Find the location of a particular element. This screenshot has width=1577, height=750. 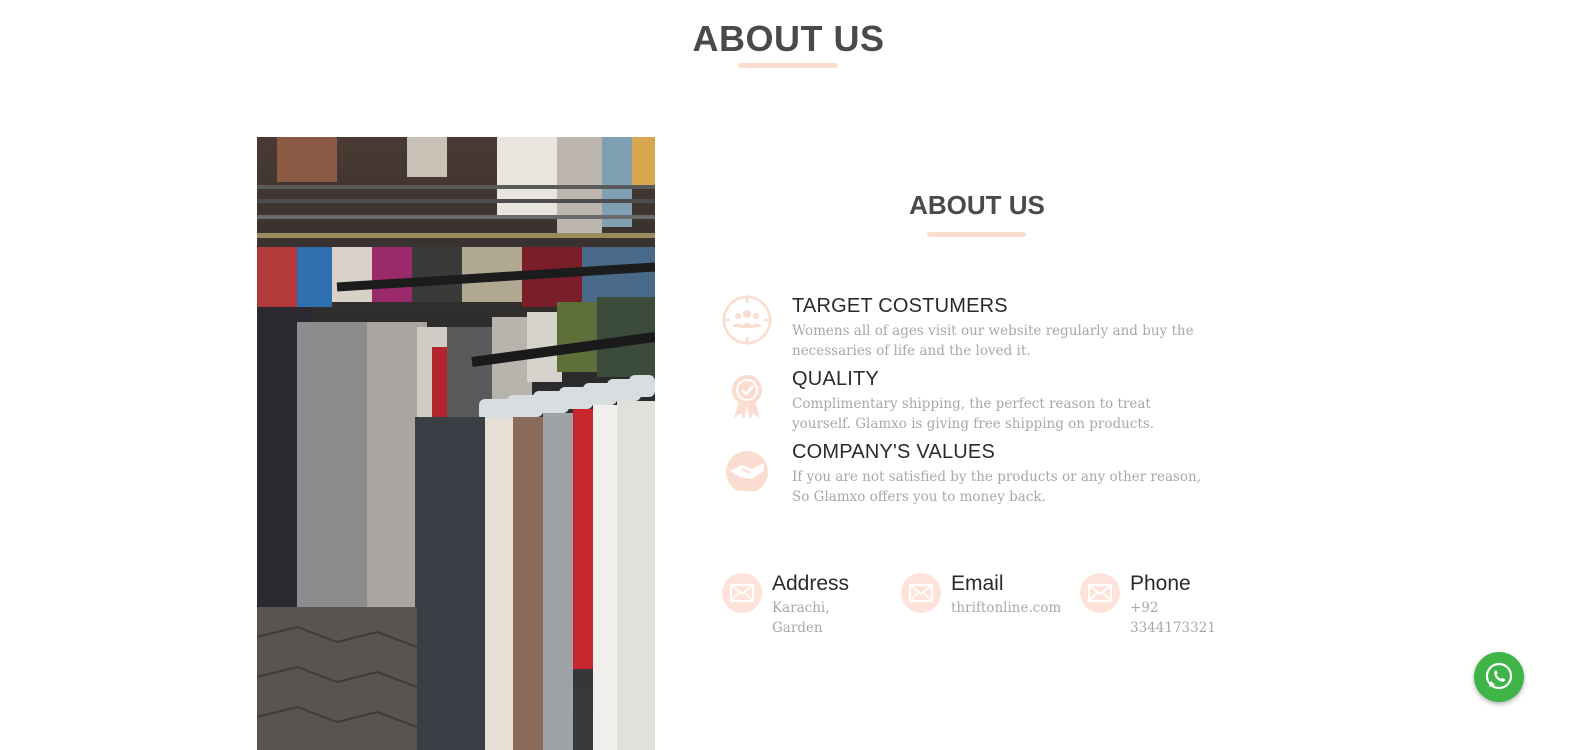

contact-label: Phone is located at coordinates (1160, 583).